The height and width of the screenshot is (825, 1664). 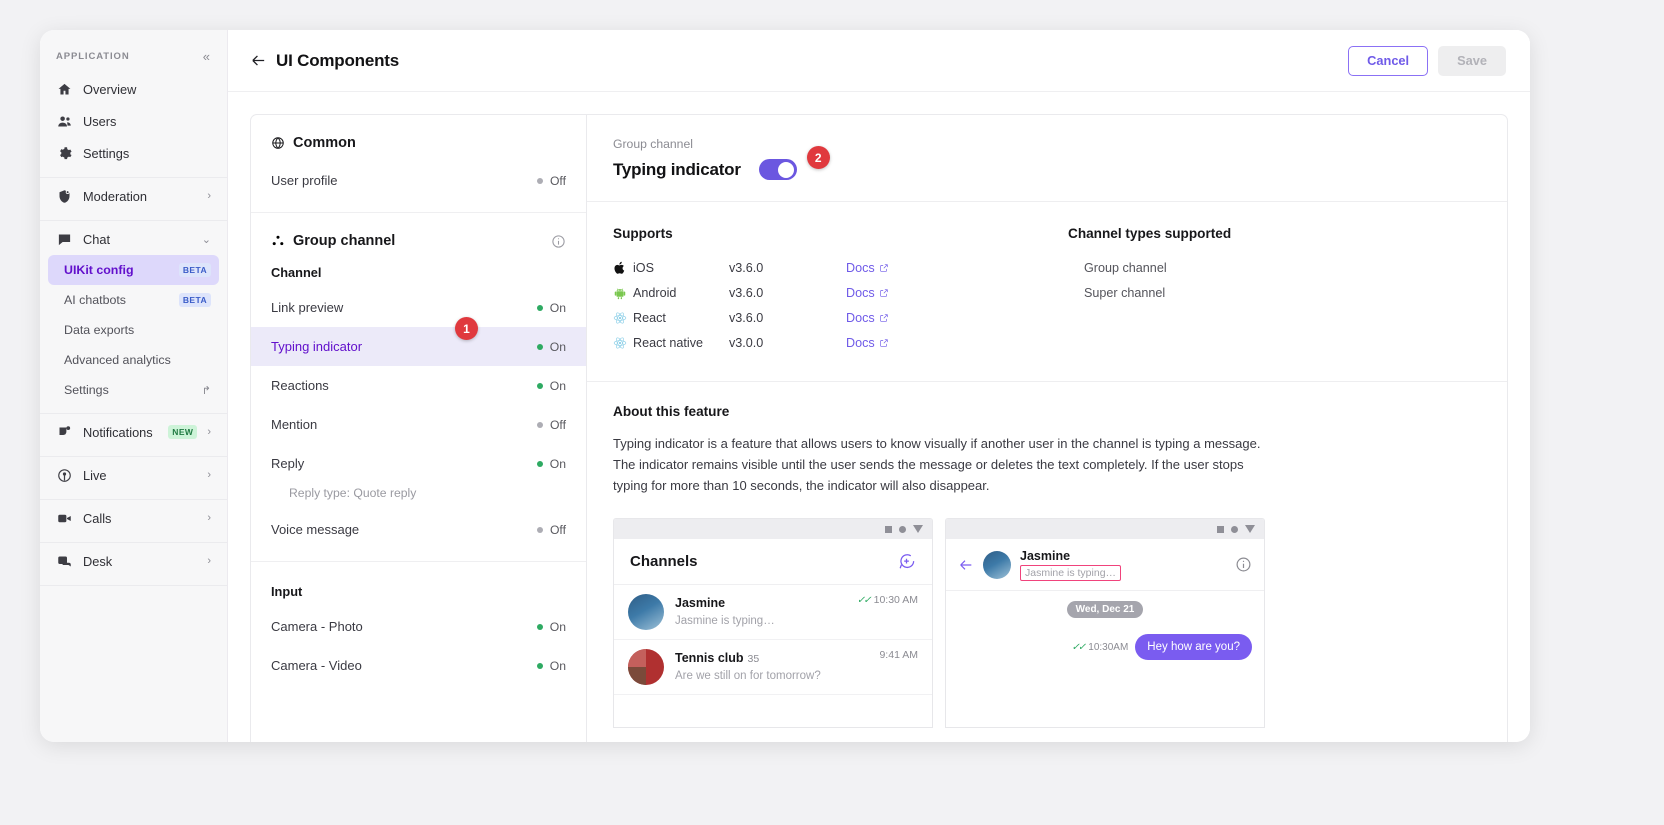 I want to click on breadcrumb: Group channel, so click(x=653, y=144).